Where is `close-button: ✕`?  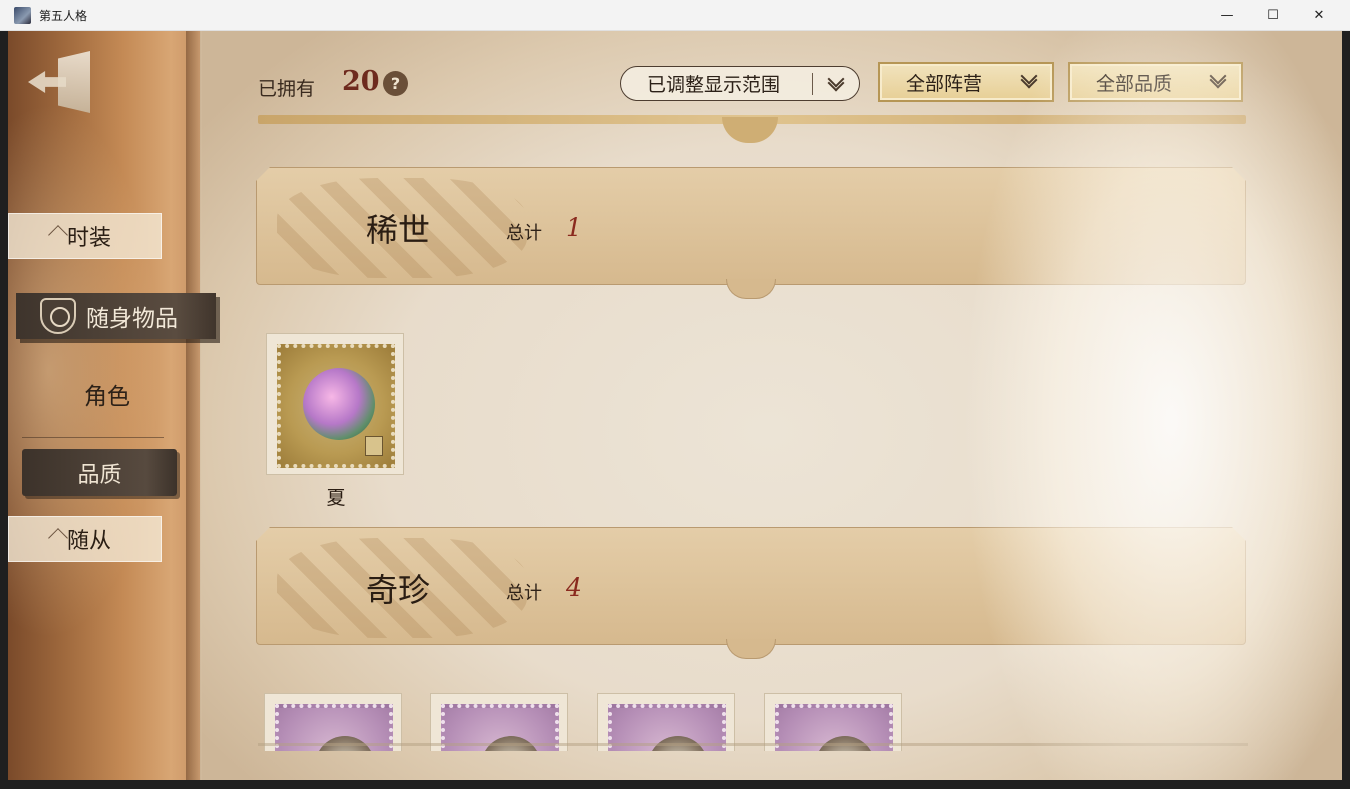
close-button: ✕ is located at coordinates (1319, 15).